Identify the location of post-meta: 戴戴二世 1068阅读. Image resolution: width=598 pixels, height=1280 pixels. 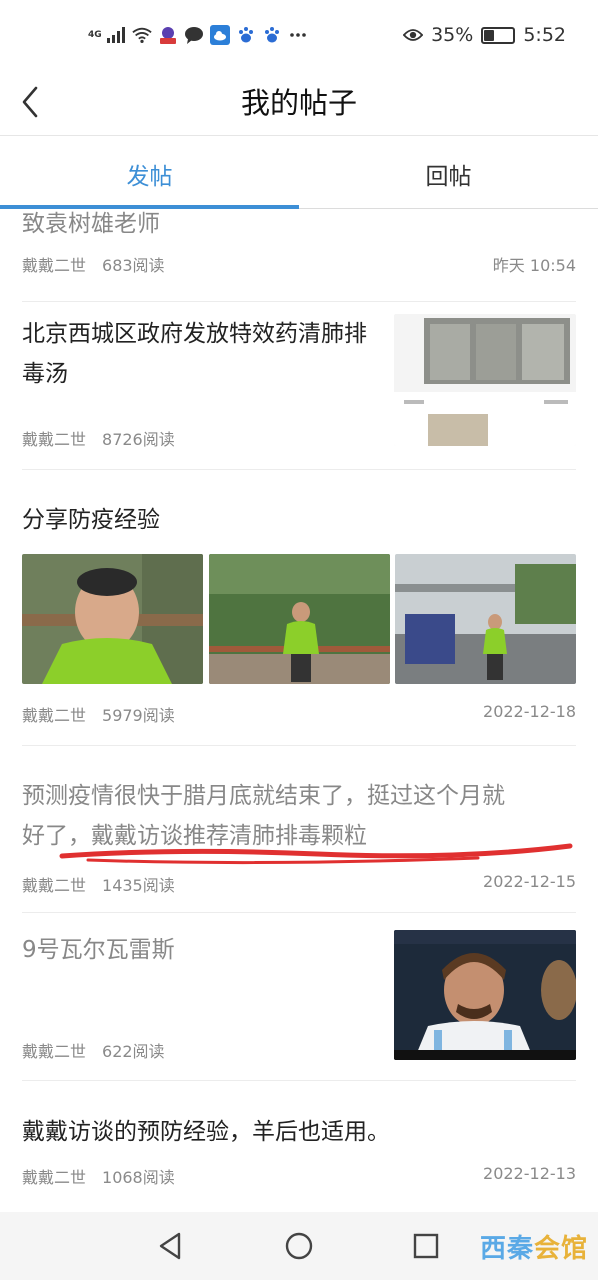
(98, 1176).